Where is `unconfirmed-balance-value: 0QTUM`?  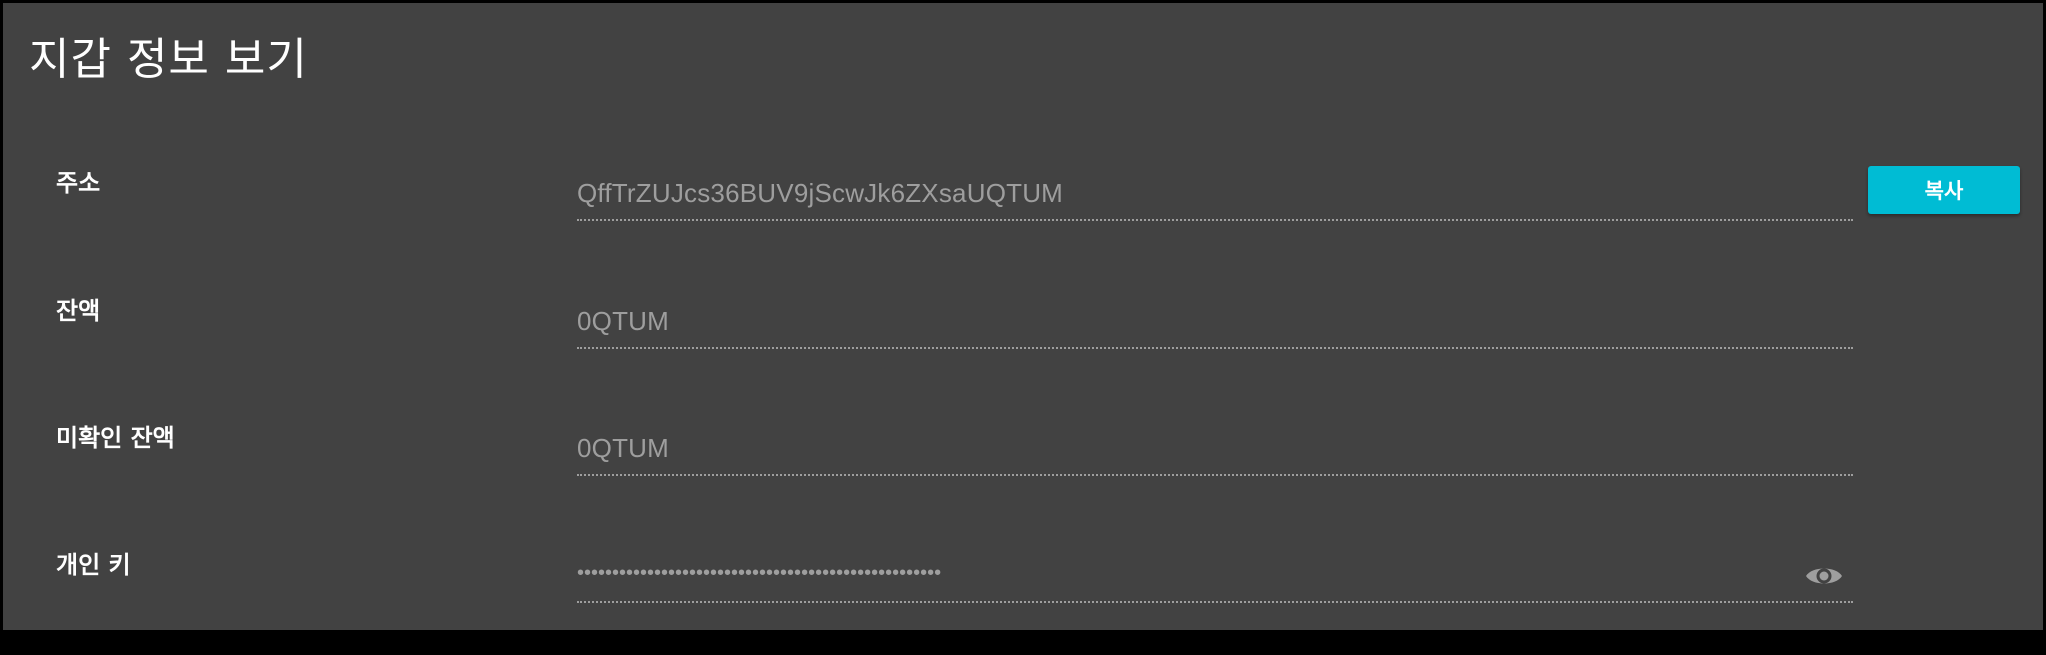
unconfirmed-balance-value: 0QTUM is located at coordinates (623, 448).